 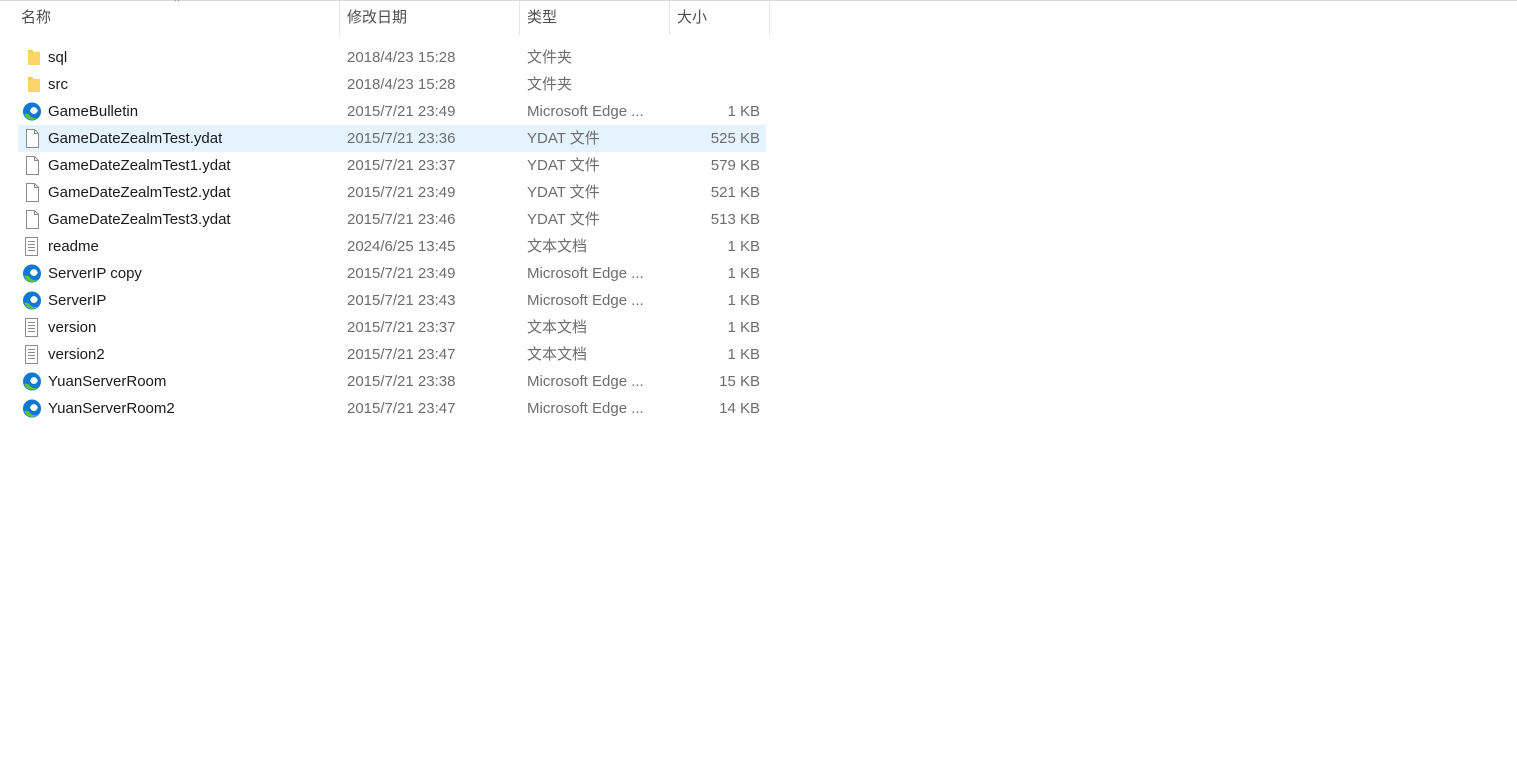 I want to click on column-header-type-label: 类型, so click(x=542, y=17).